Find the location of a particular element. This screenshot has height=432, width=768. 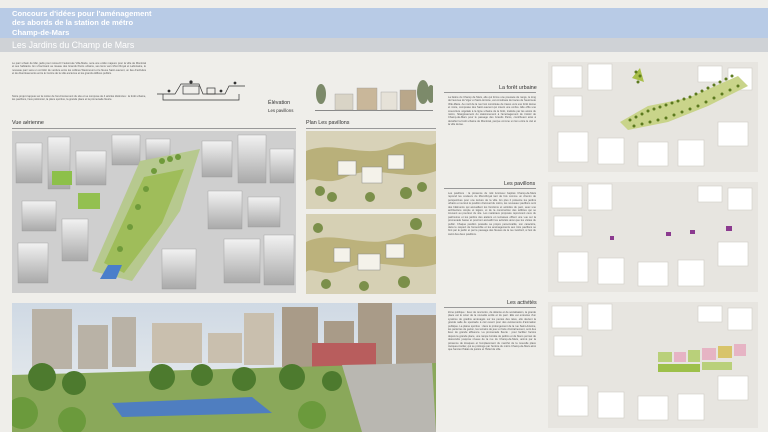

plan-rule is located at coordinates (371, 128).